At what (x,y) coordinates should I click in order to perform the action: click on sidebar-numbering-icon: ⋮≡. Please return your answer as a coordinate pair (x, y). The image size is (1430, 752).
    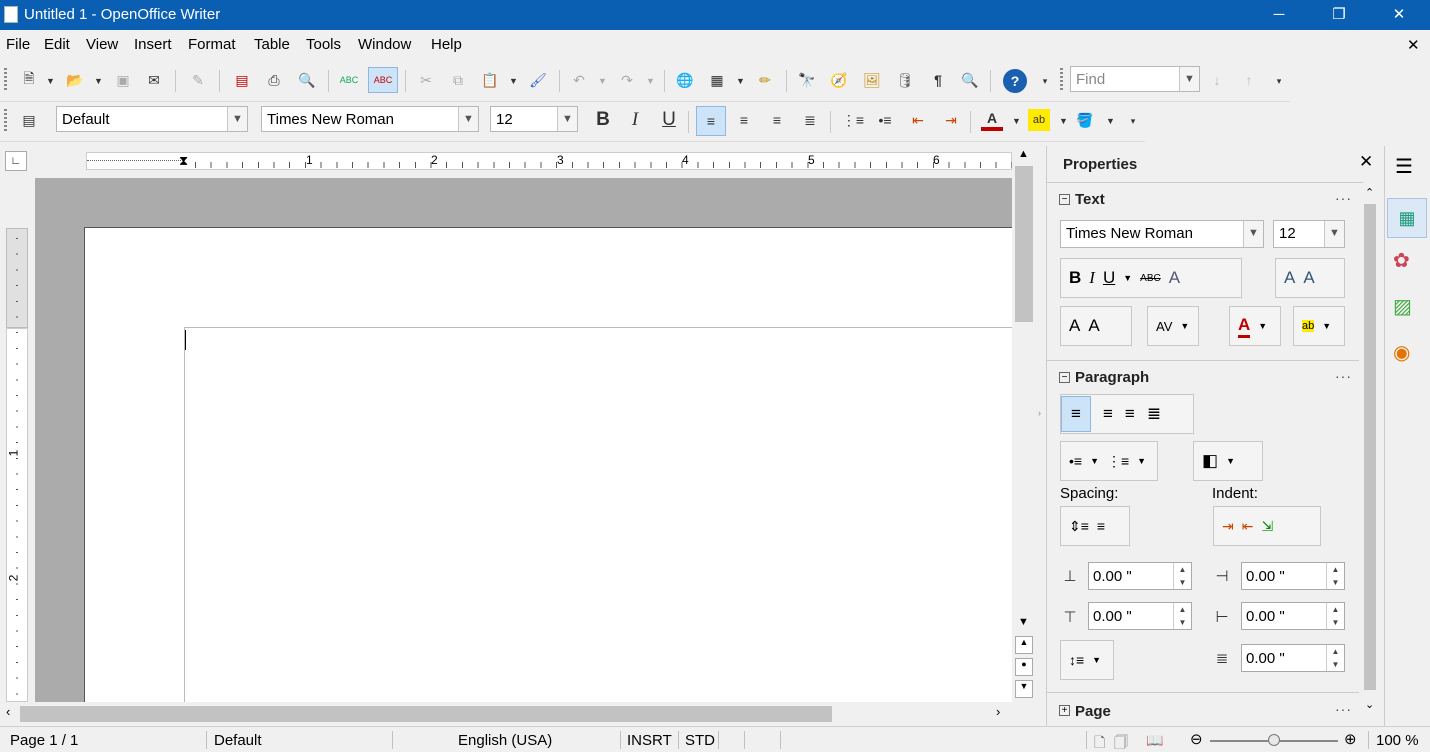
    Looking at the image, I should click on (1118, 461).